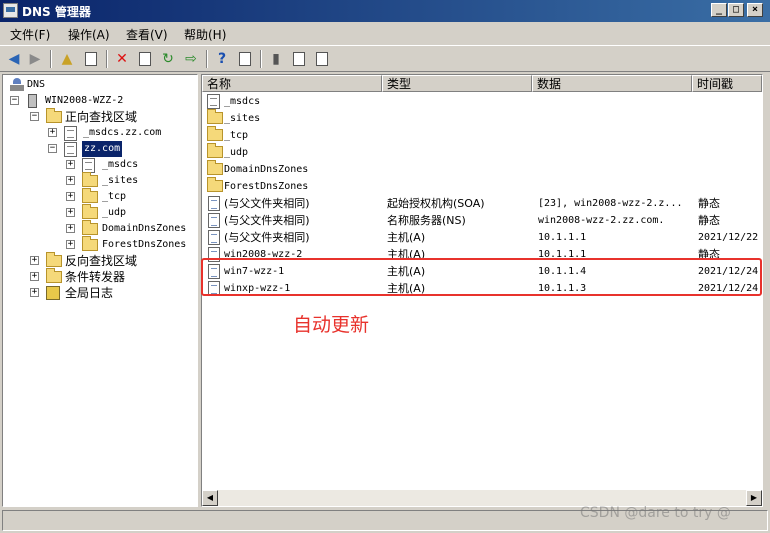 This screenshot has width=770, height=533. I want to click on tree-node-udp: + _udp, so click(98, 212).